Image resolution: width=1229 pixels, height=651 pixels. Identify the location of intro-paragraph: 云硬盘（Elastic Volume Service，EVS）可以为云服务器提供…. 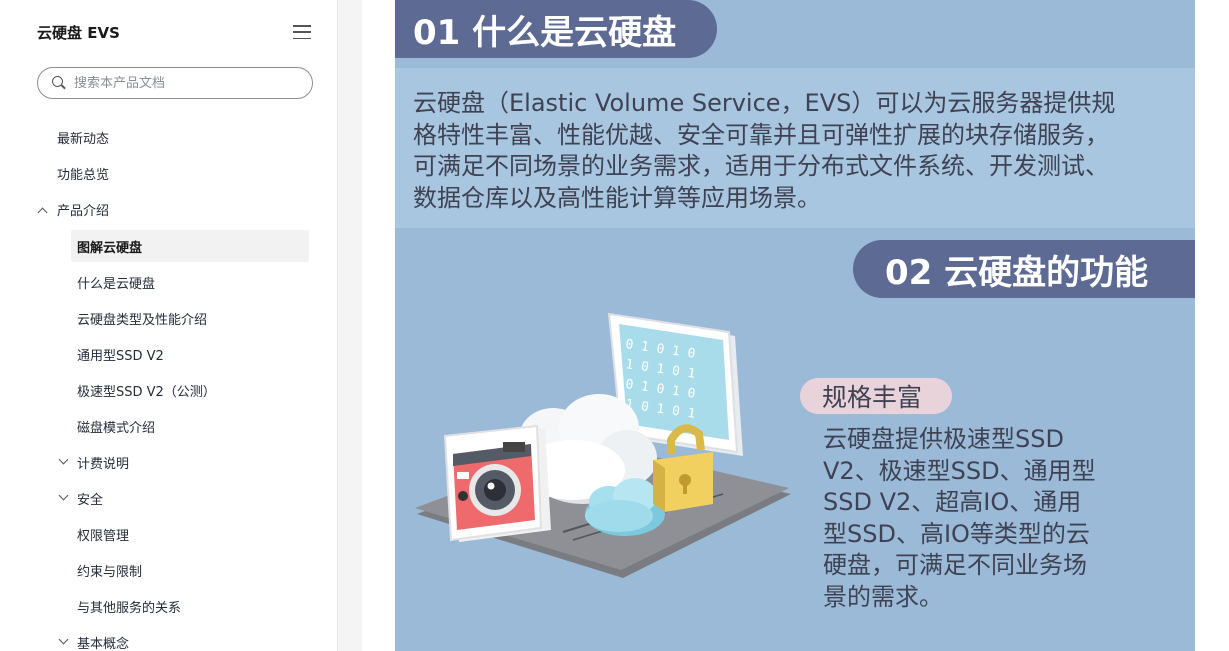
(803, 151).